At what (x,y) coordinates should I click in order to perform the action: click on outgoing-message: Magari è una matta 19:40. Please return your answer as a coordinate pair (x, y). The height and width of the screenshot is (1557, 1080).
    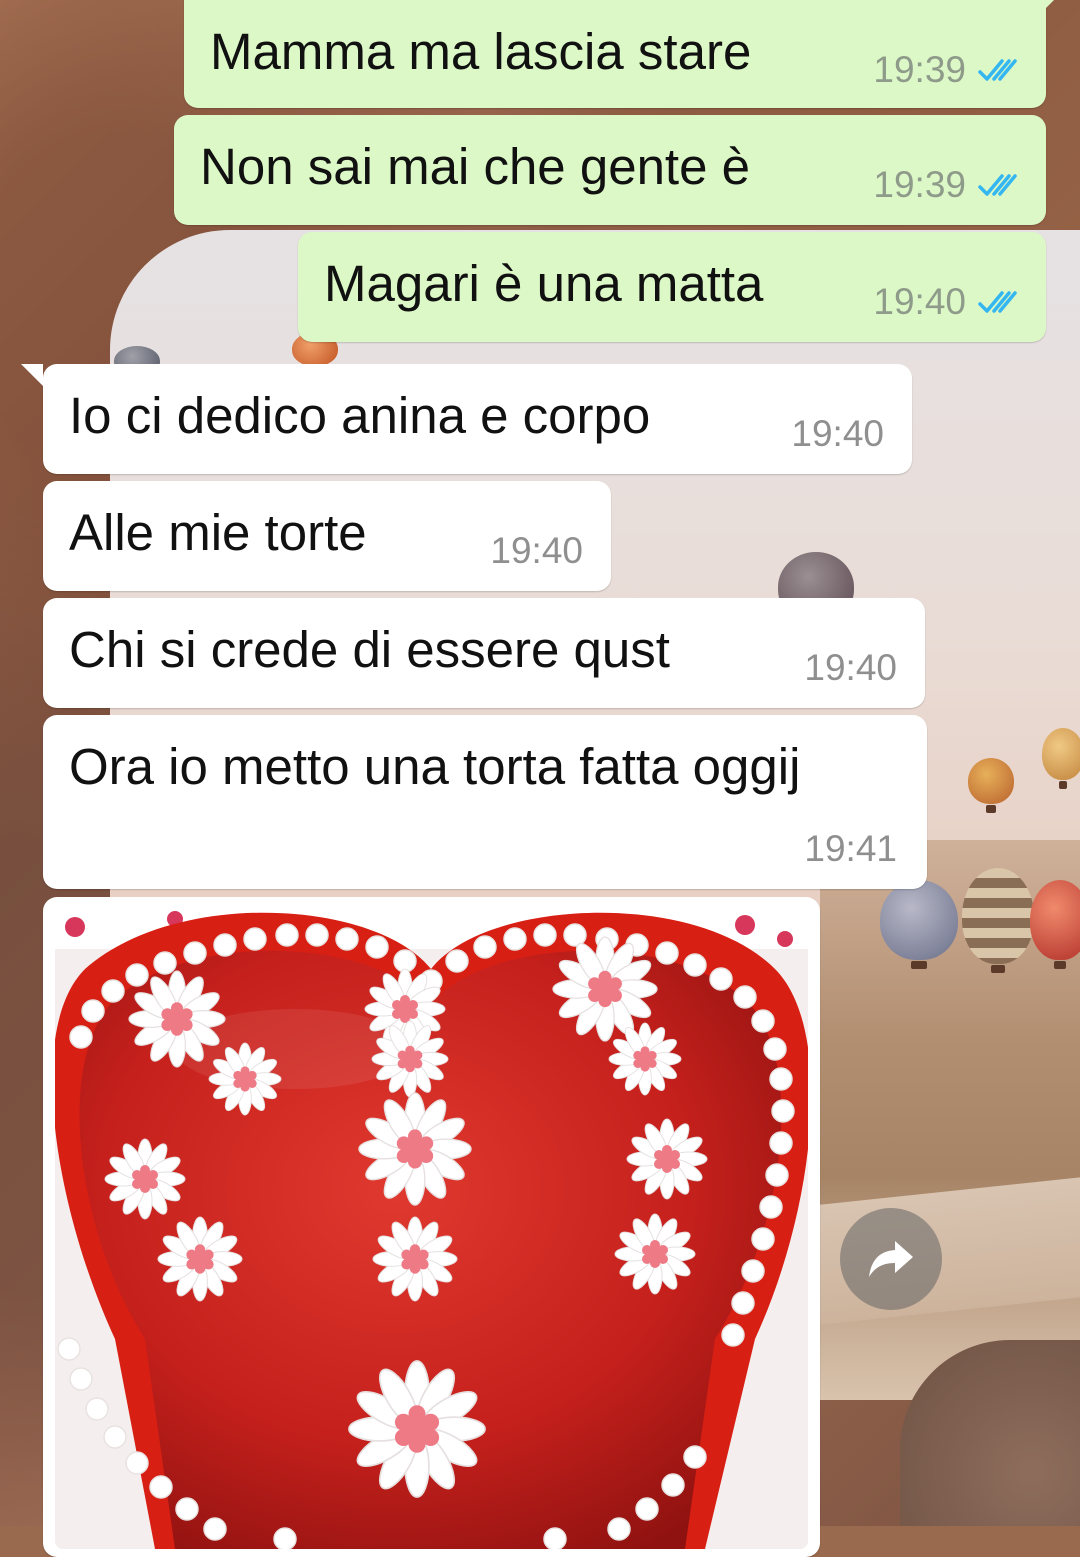
    Looking at the image, I should click on (672, 287).